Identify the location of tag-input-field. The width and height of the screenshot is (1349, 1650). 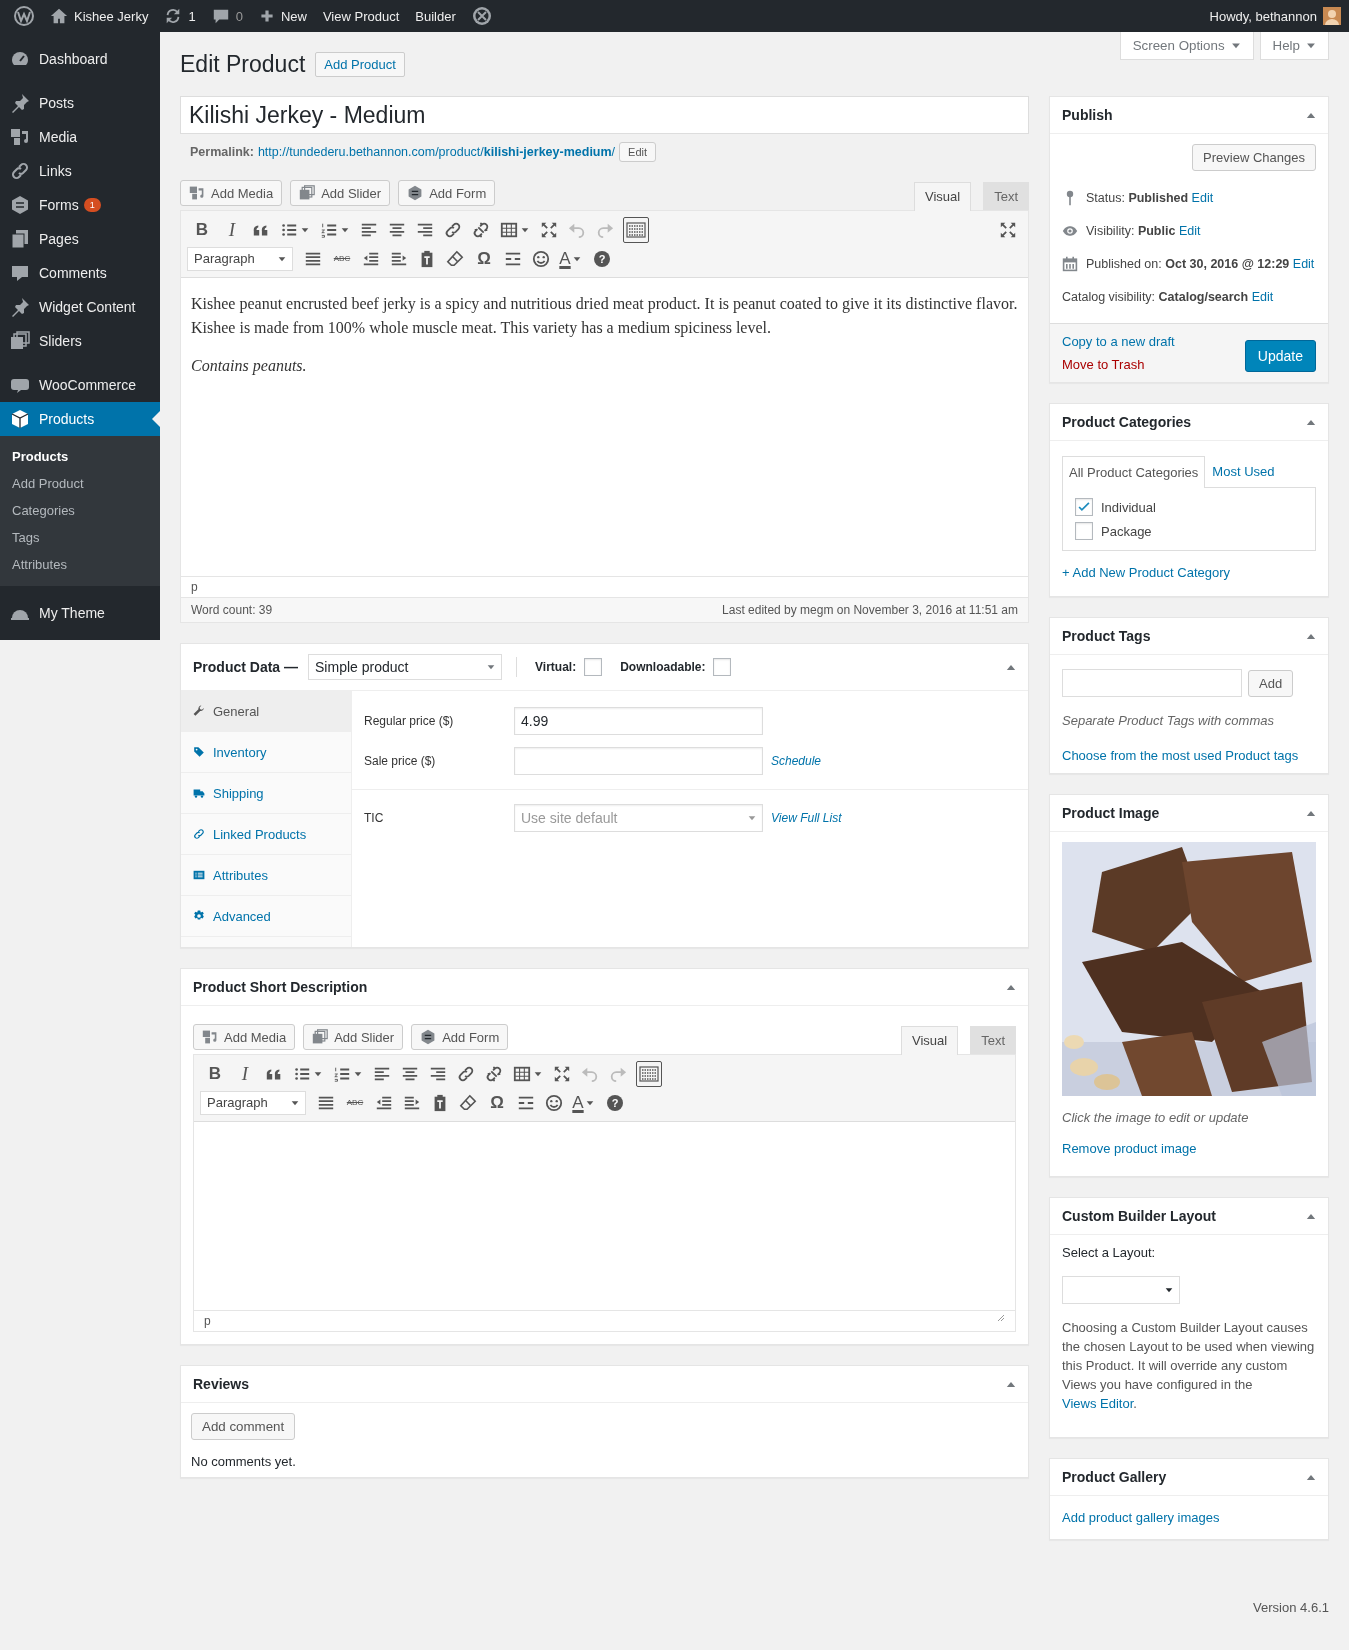
(1152, 683).